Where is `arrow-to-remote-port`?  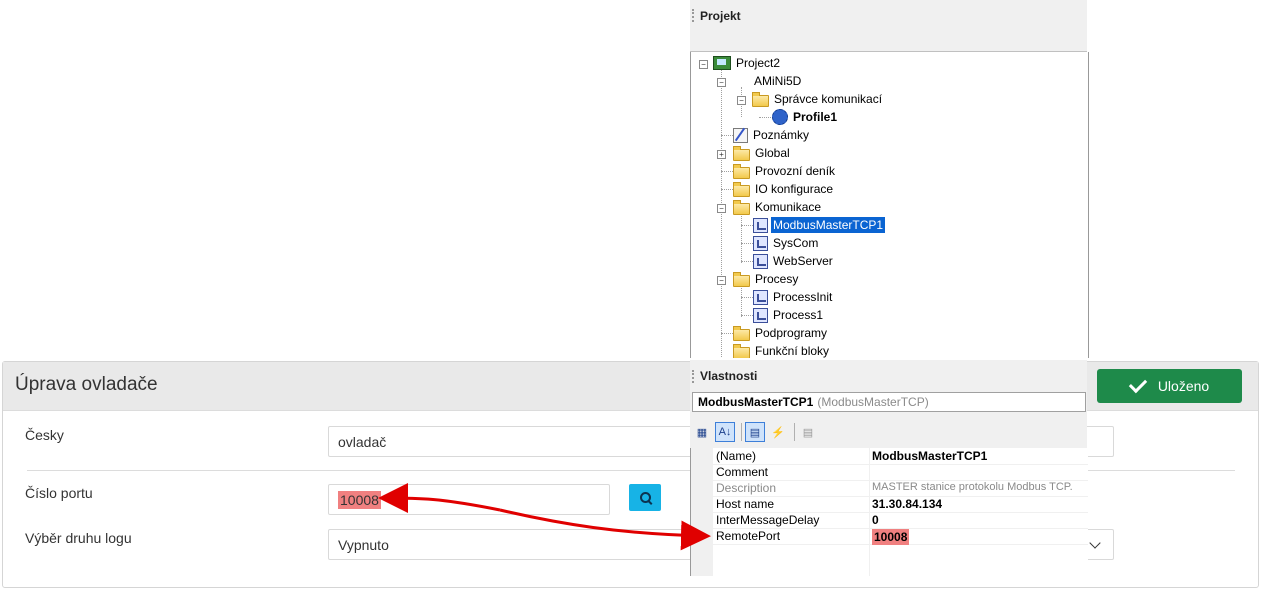 arrow-to-remote-port is located at coordinates (605, 529).